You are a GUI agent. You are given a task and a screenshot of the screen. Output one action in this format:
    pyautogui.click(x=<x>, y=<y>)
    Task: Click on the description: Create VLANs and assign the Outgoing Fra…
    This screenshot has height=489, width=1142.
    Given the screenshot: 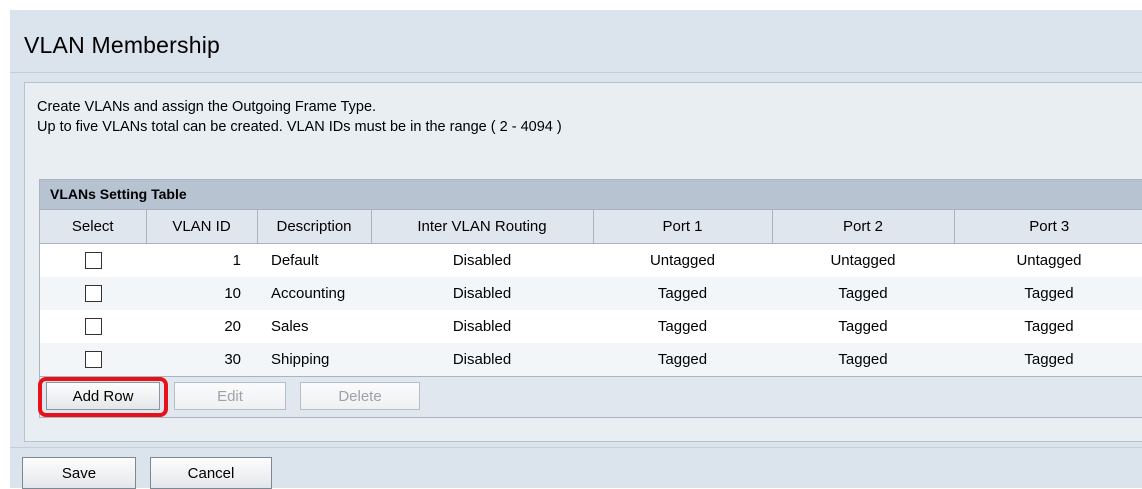 What is the action you would take?
    pyautogui.click(x=299, y=117)
    